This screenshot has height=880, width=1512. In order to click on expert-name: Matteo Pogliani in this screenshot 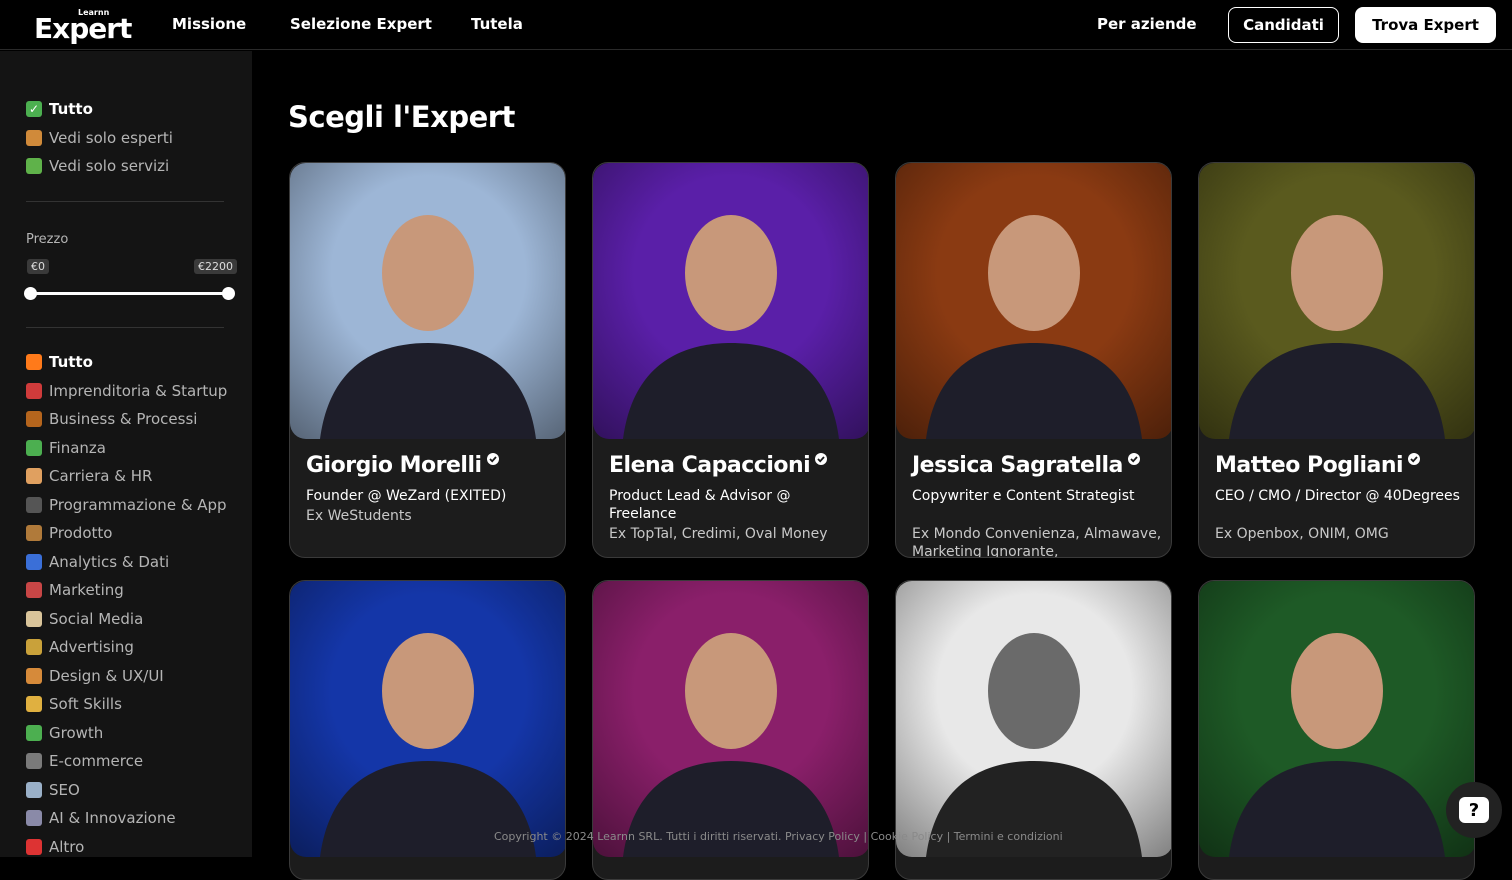, I will do `click(1318, 465)`.